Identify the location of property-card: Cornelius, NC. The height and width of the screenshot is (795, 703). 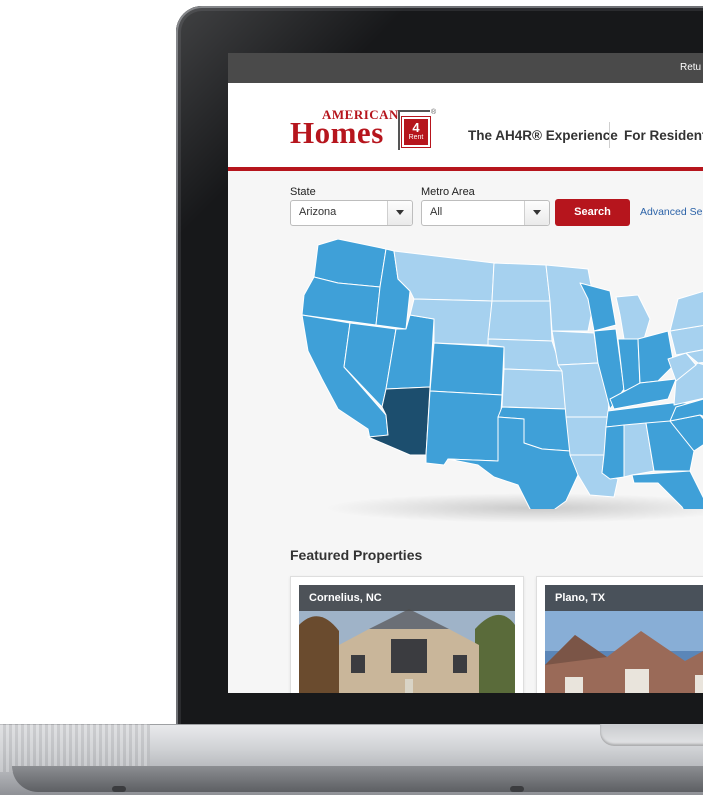
(407, 634).